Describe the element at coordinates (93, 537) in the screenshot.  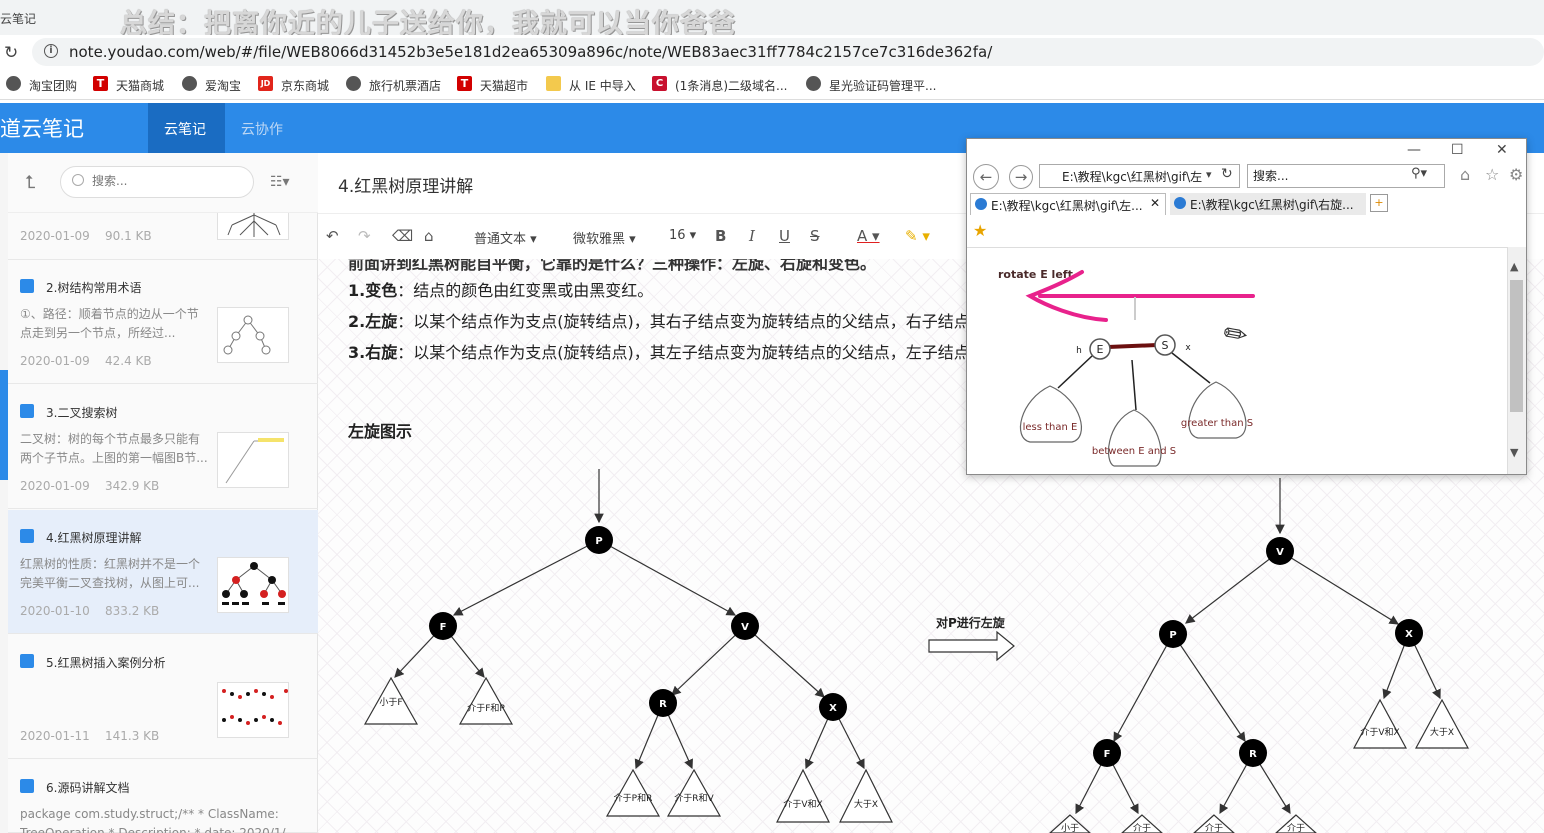
I see `note-title: 4.红黑树原理讲解` at that location.